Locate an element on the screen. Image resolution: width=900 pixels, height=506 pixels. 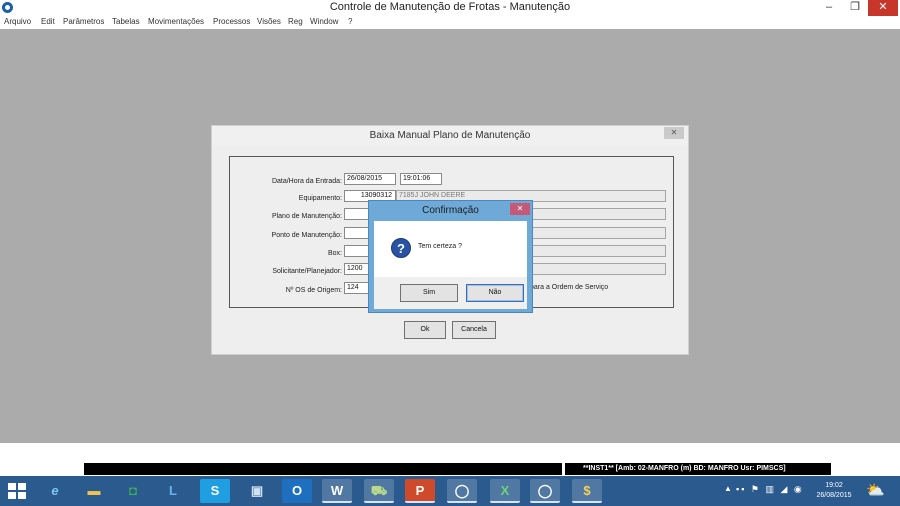
status-panel is located at coordinates (323, 469).